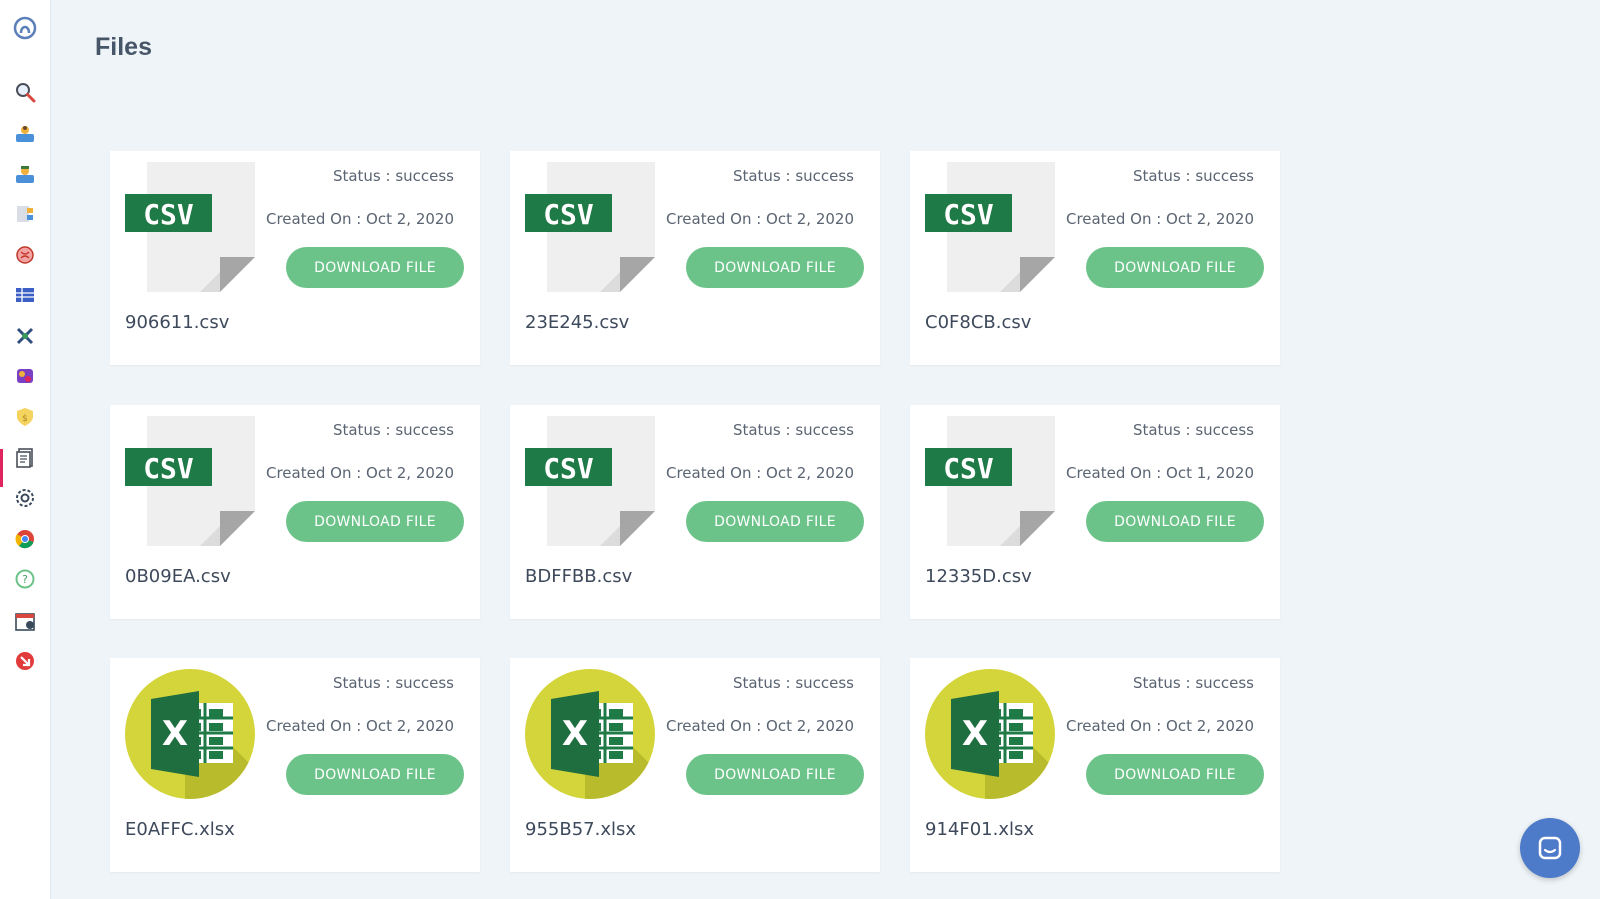 The height and width of the screenshot is (899, 1600). What do you see at coordinates (25, 28) in the screenshot?
I see `logo-icon` at bounding box center [25, 28].